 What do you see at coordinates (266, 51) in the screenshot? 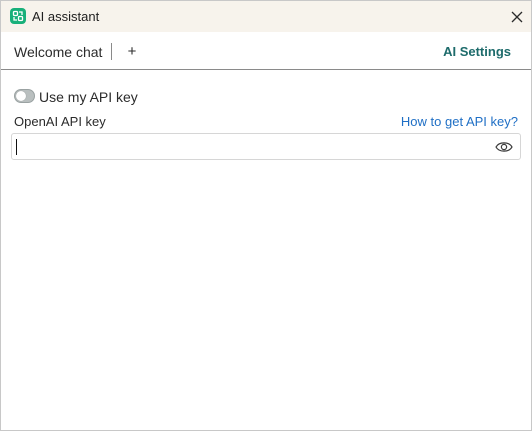
I see `tab-bar: Welcome chat + AI Settings` at bounding box center [266, 51].